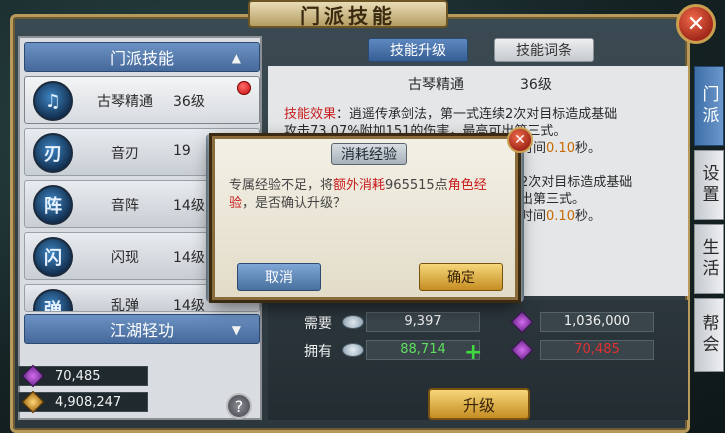 This screenshot has height=433, width=725. What do you see at coordinates (125, 206) in the screenshot?
I see `skill-name: 音阵` at bounding box center [125, 206].